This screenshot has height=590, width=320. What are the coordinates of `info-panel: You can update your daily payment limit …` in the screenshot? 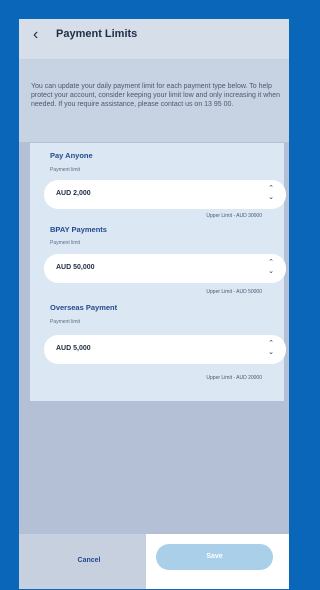 It's located at (154, 101).